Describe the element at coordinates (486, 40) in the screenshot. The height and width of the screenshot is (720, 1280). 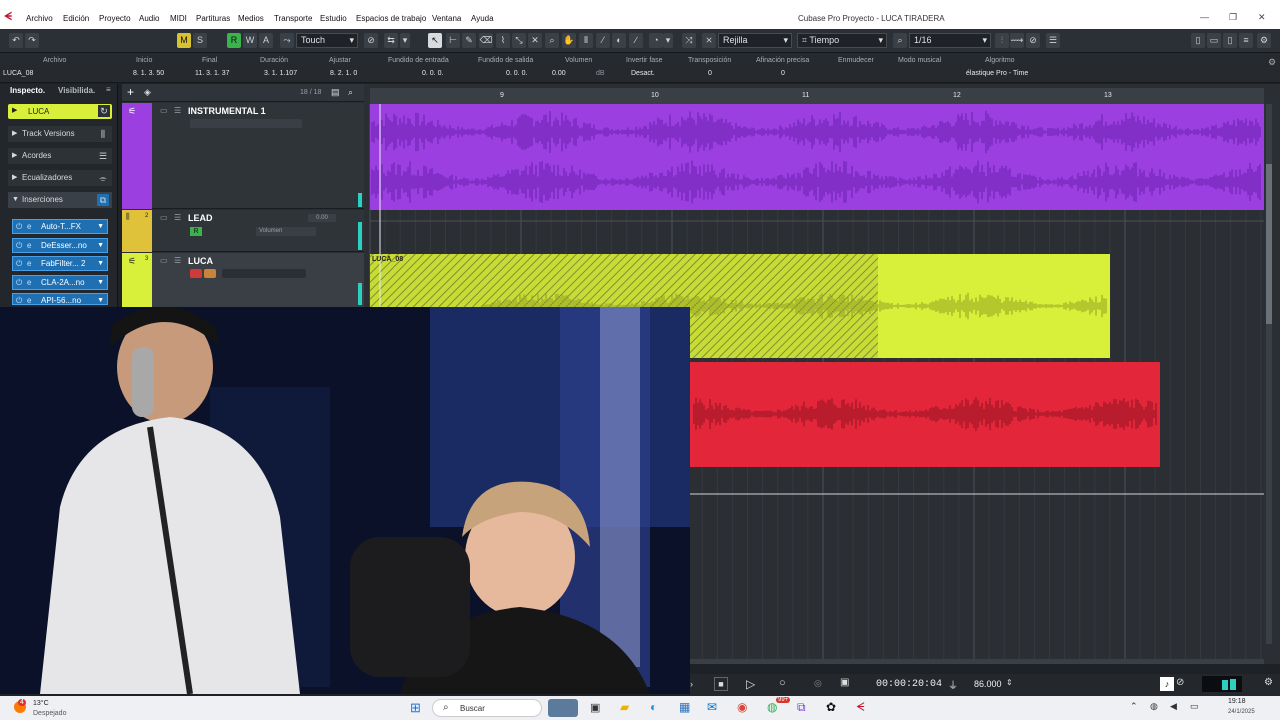
I see `glue-tool-icon: ⌫` at that location.